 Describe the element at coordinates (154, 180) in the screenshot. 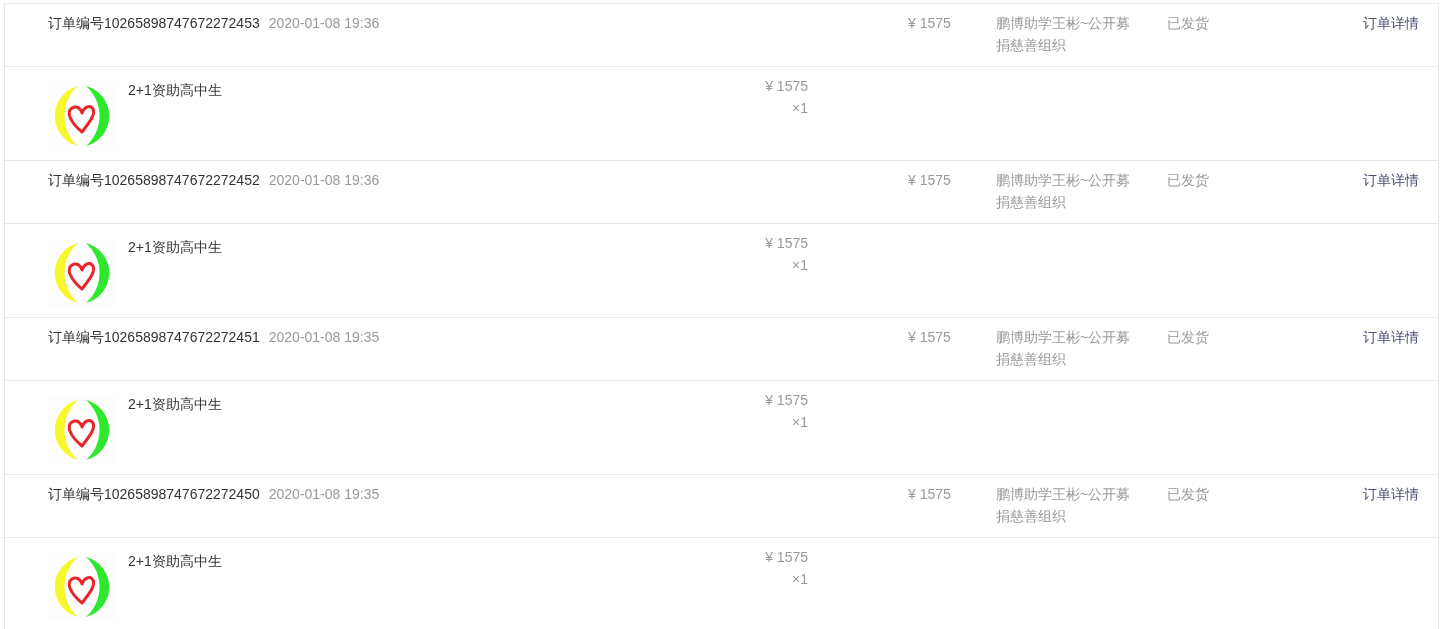

I see `order-number: 订单编号10265898747672272452` at that location.